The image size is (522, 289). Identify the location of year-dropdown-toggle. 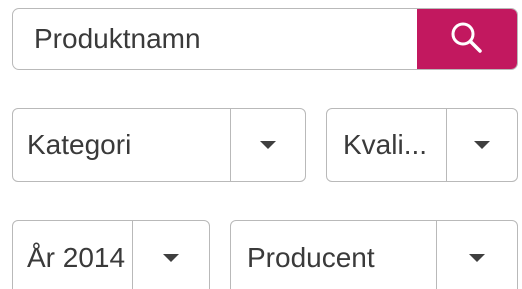
(170, 255).